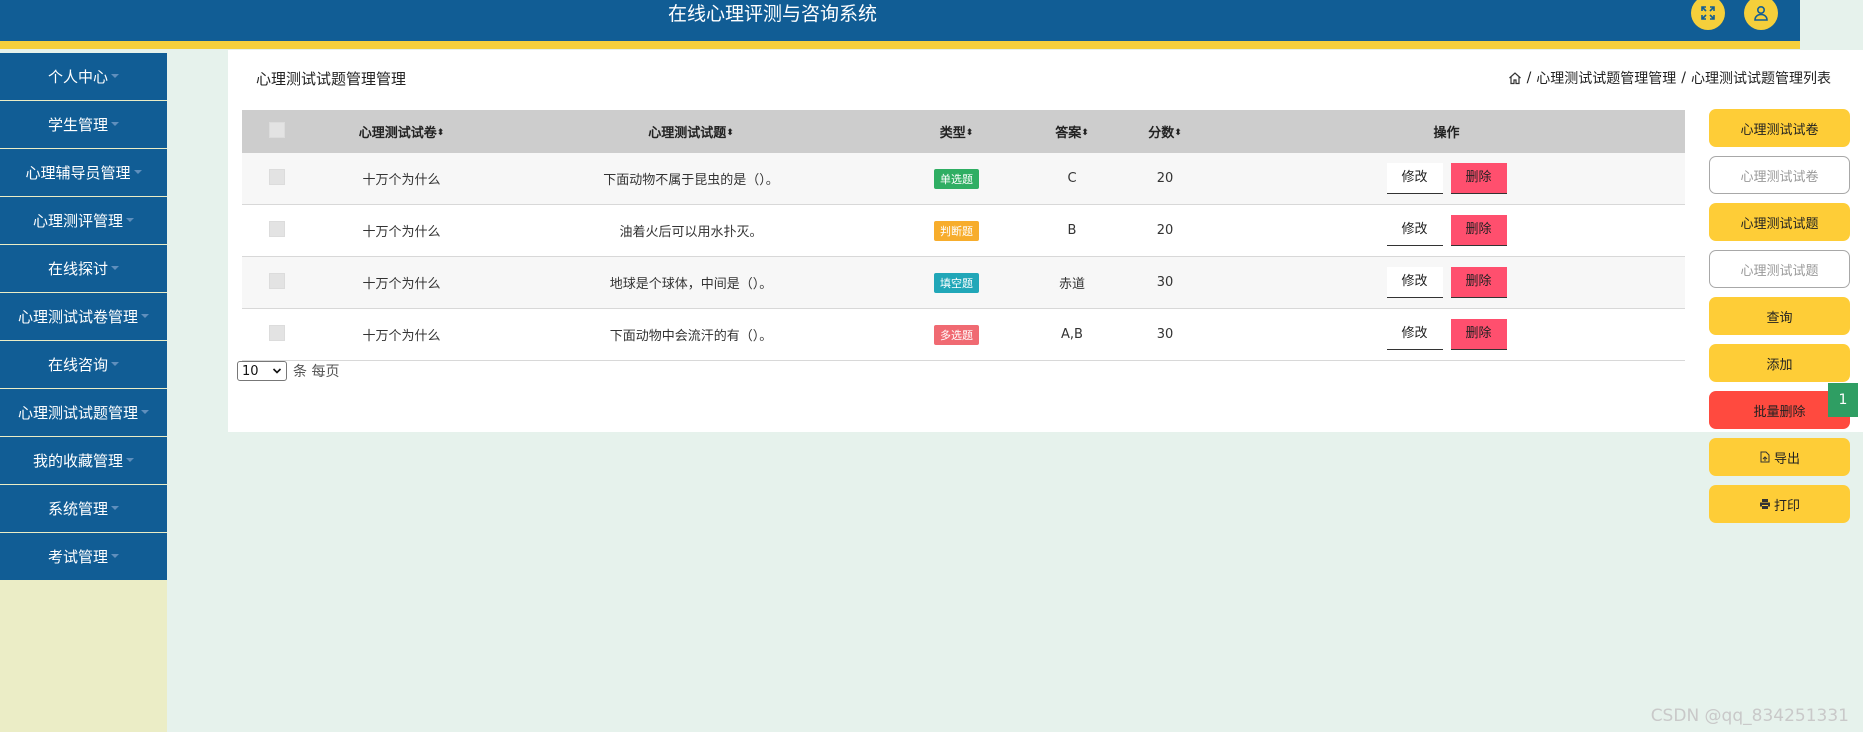  I want to click on column-header-ops: 操作, so click(1446, 131).